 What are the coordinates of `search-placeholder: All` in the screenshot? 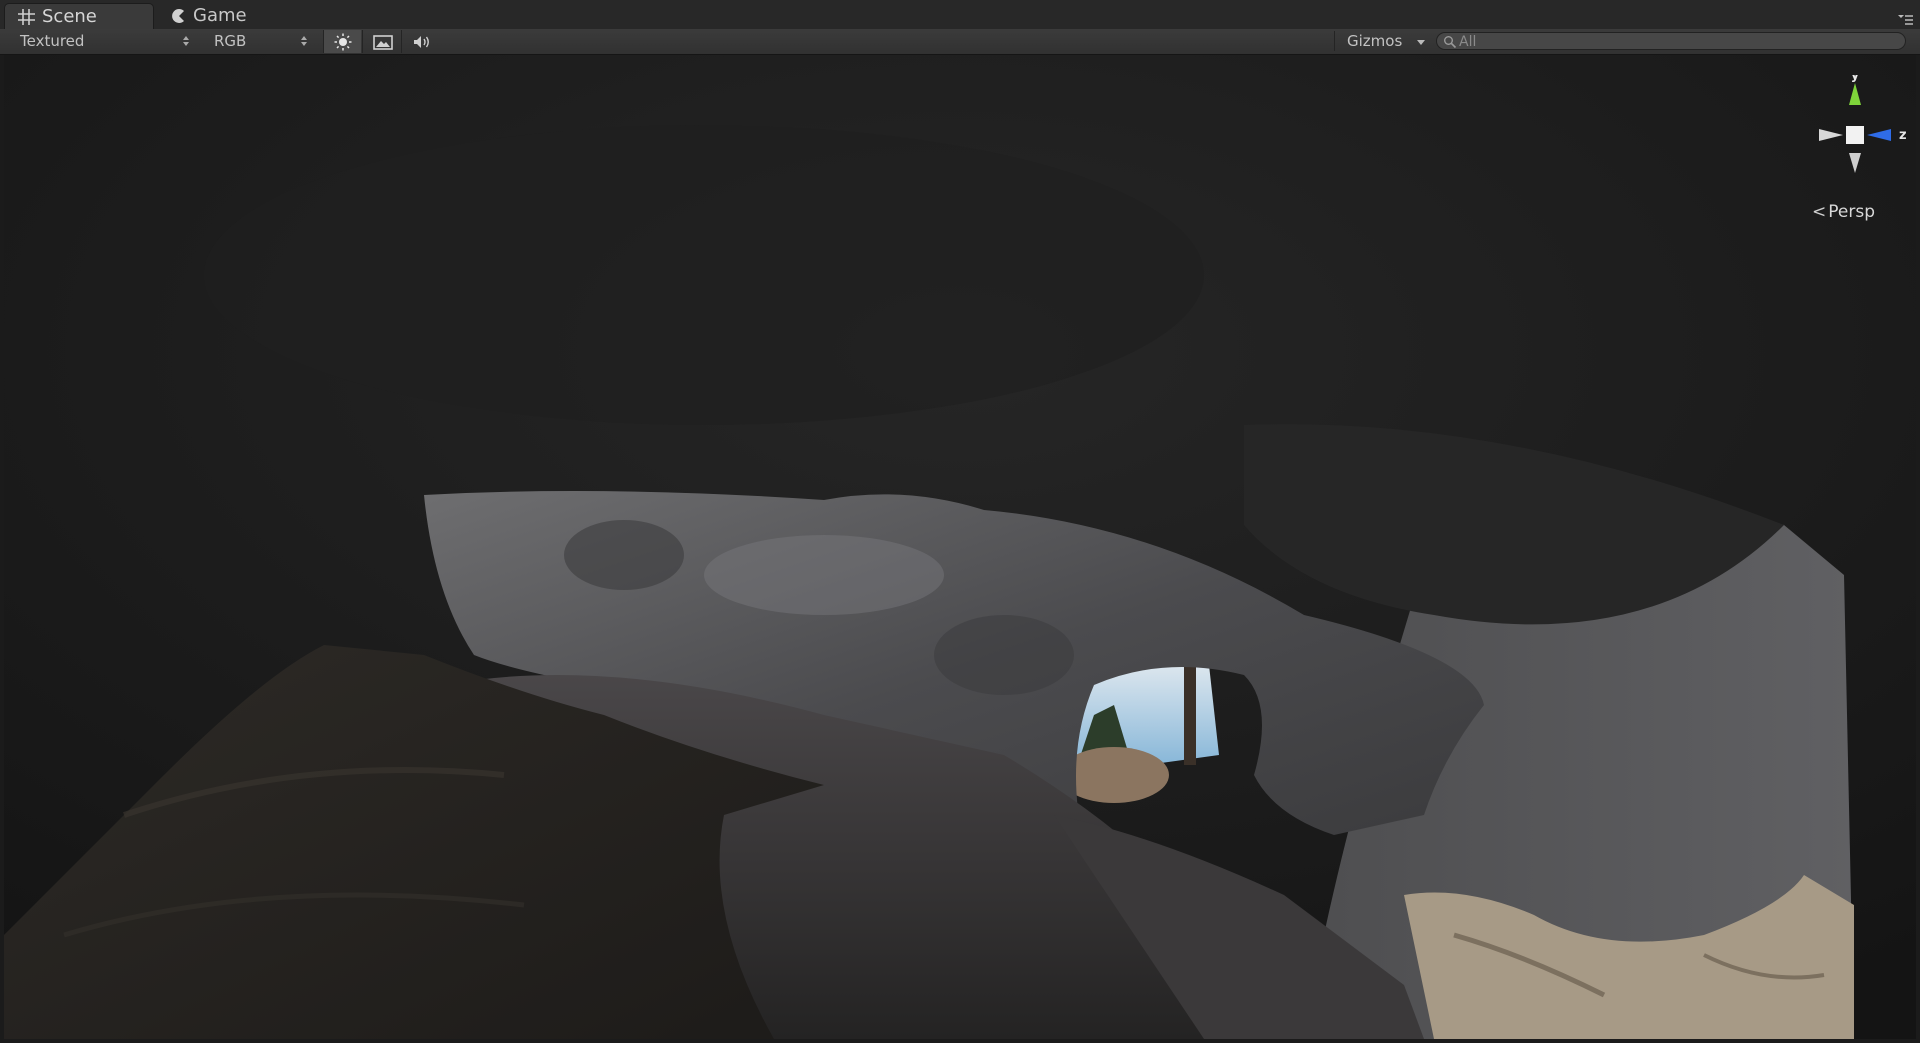 It's located at (1468, 42).